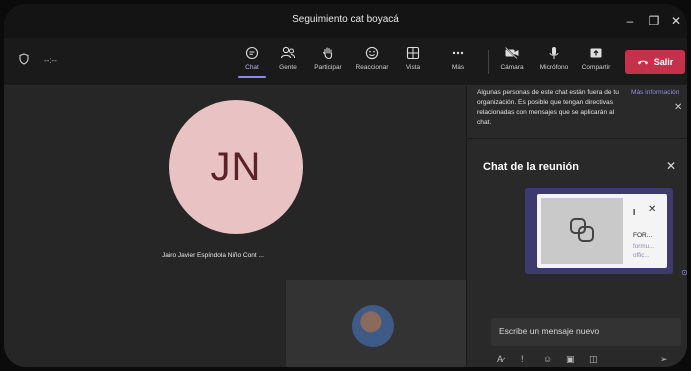  Describe the element at coordinates (458, 58) in the screenshot. I see `more-button: Más` at that location.